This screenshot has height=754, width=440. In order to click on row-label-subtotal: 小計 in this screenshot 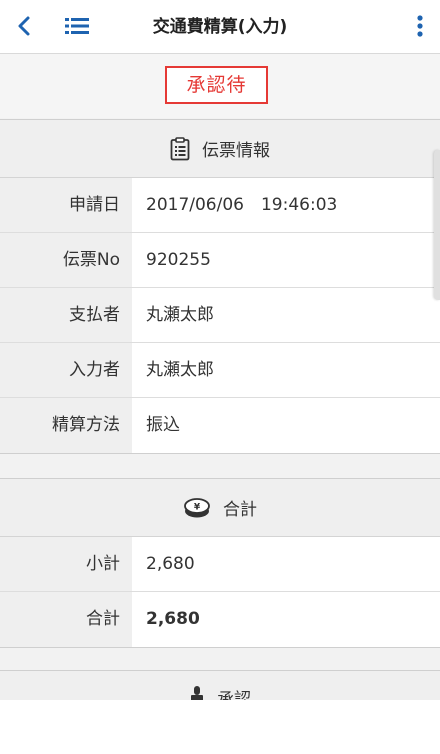, I will do `click(66, 564)`.